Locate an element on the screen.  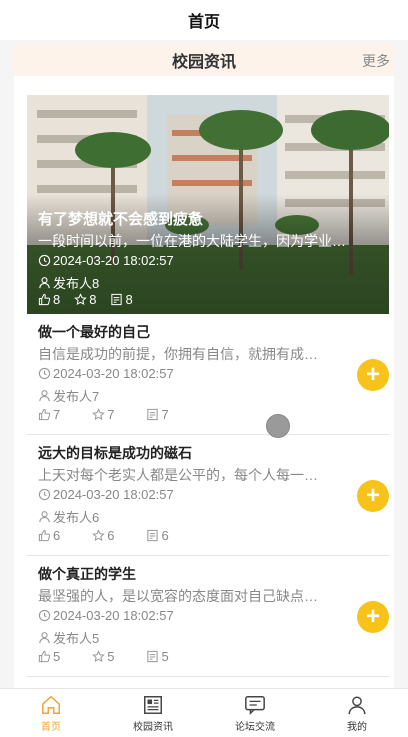
tab-forum: 论坛交流 is located at coordinates (255, 713).